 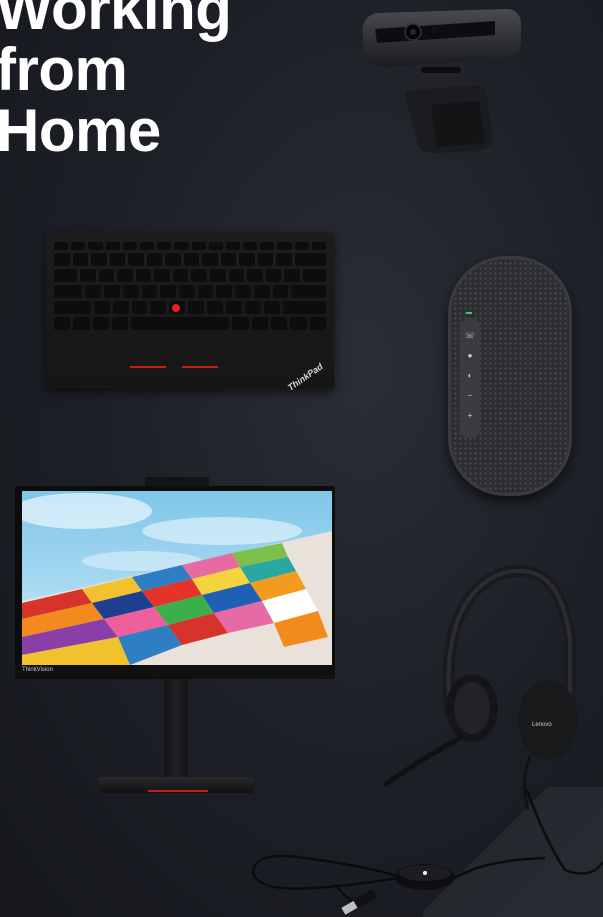 I want to click on headline: Working from Home, so click(x=116, y=82).